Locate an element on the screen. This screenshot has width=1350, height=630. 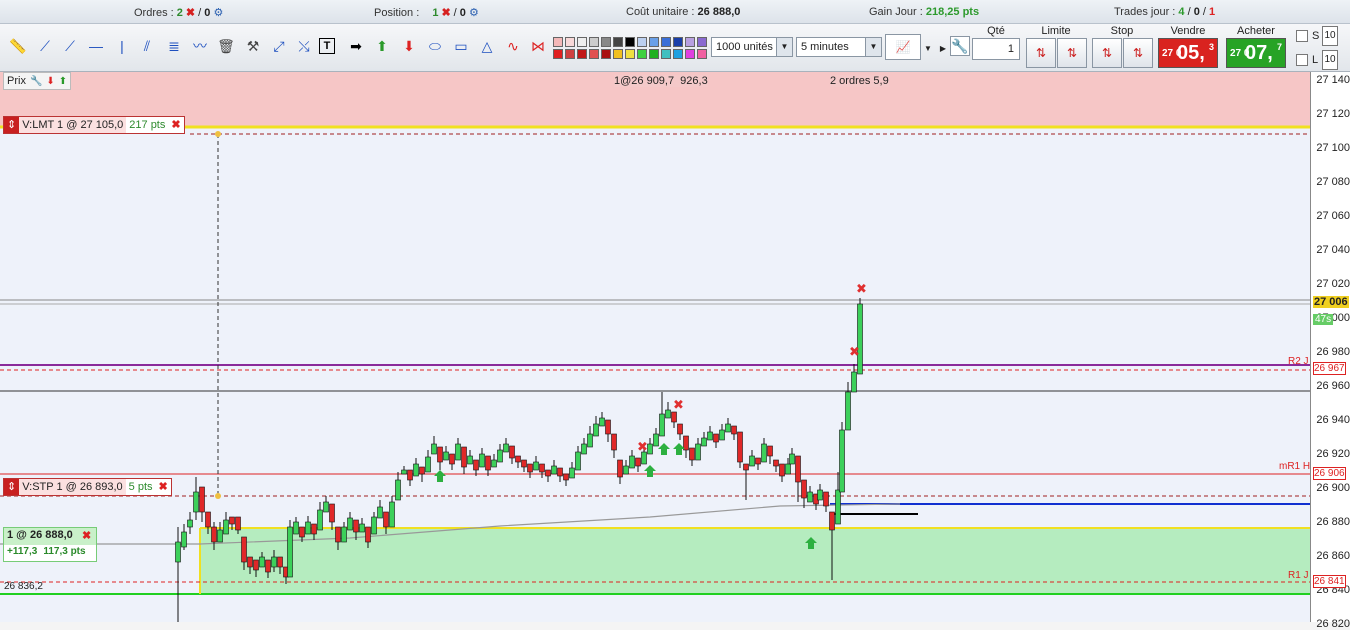
buy-stop-button: ⇅ is located at coordinates (1107, 53).